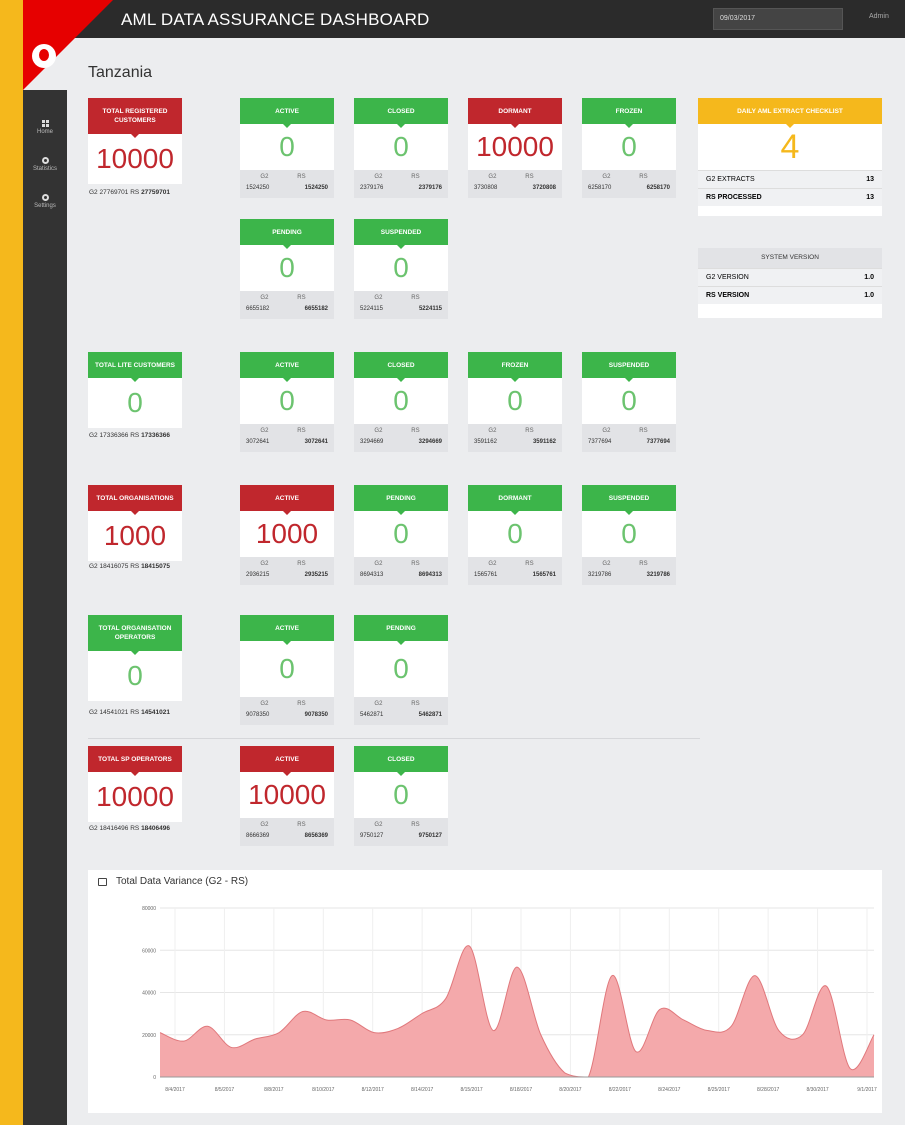 The width and height of the screenshot is (905, 1125). What do you see at coordinates (867, 1090) in the screenshot?
I see `x-tick-label: 9/1/2017` at bounding box center [867, 1090].